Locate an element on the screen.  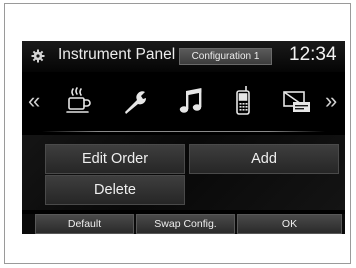
music-note-icon is located at coordinates (192, 101).